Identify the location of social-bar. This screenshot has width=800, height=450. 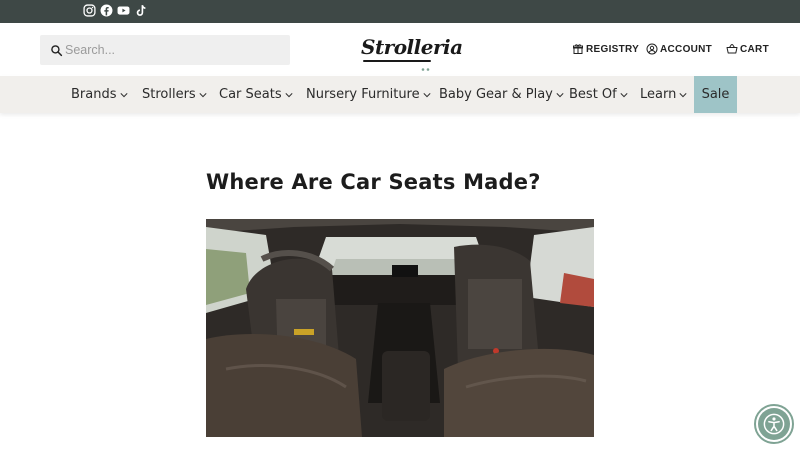
(400, 11).